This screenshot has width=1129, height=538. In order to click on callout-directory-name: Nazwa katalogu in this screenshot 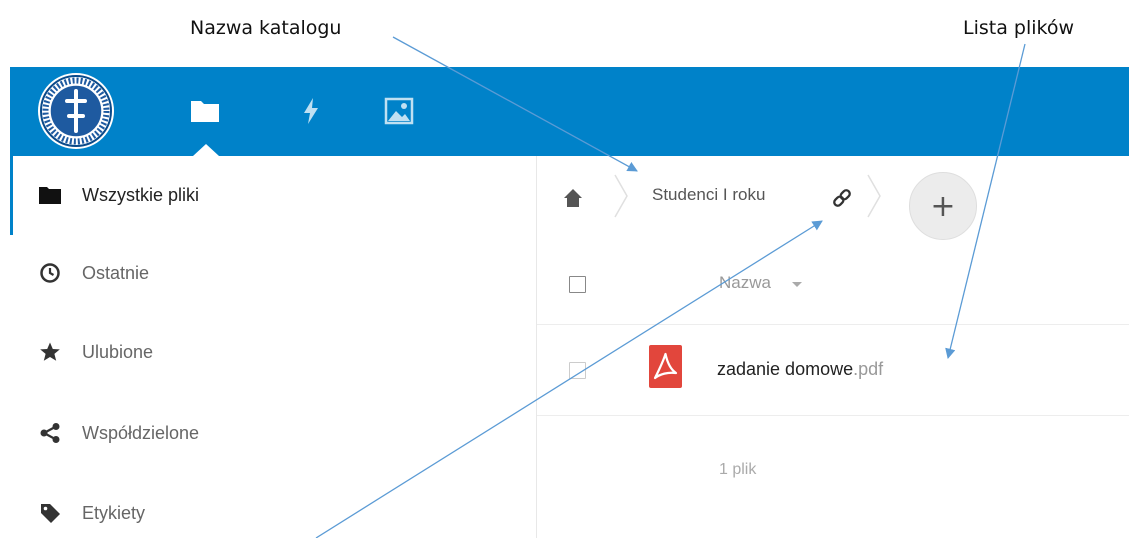, I will do `click(266, 28)`.